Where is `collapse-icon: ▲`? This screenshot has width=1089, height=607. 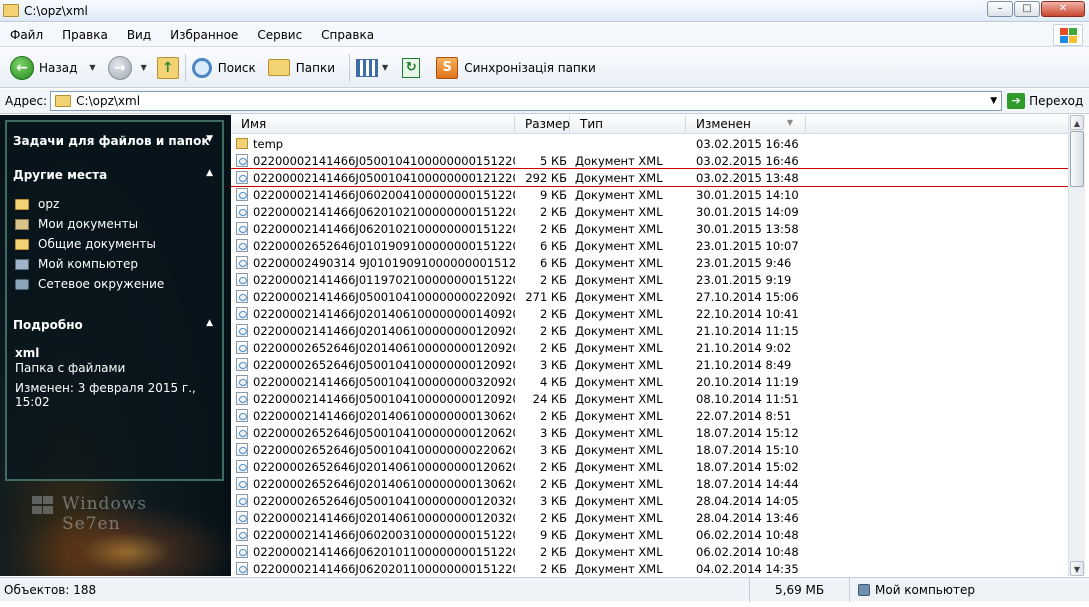
collapse-icon: ▲ is located at coordinates (209, 323).